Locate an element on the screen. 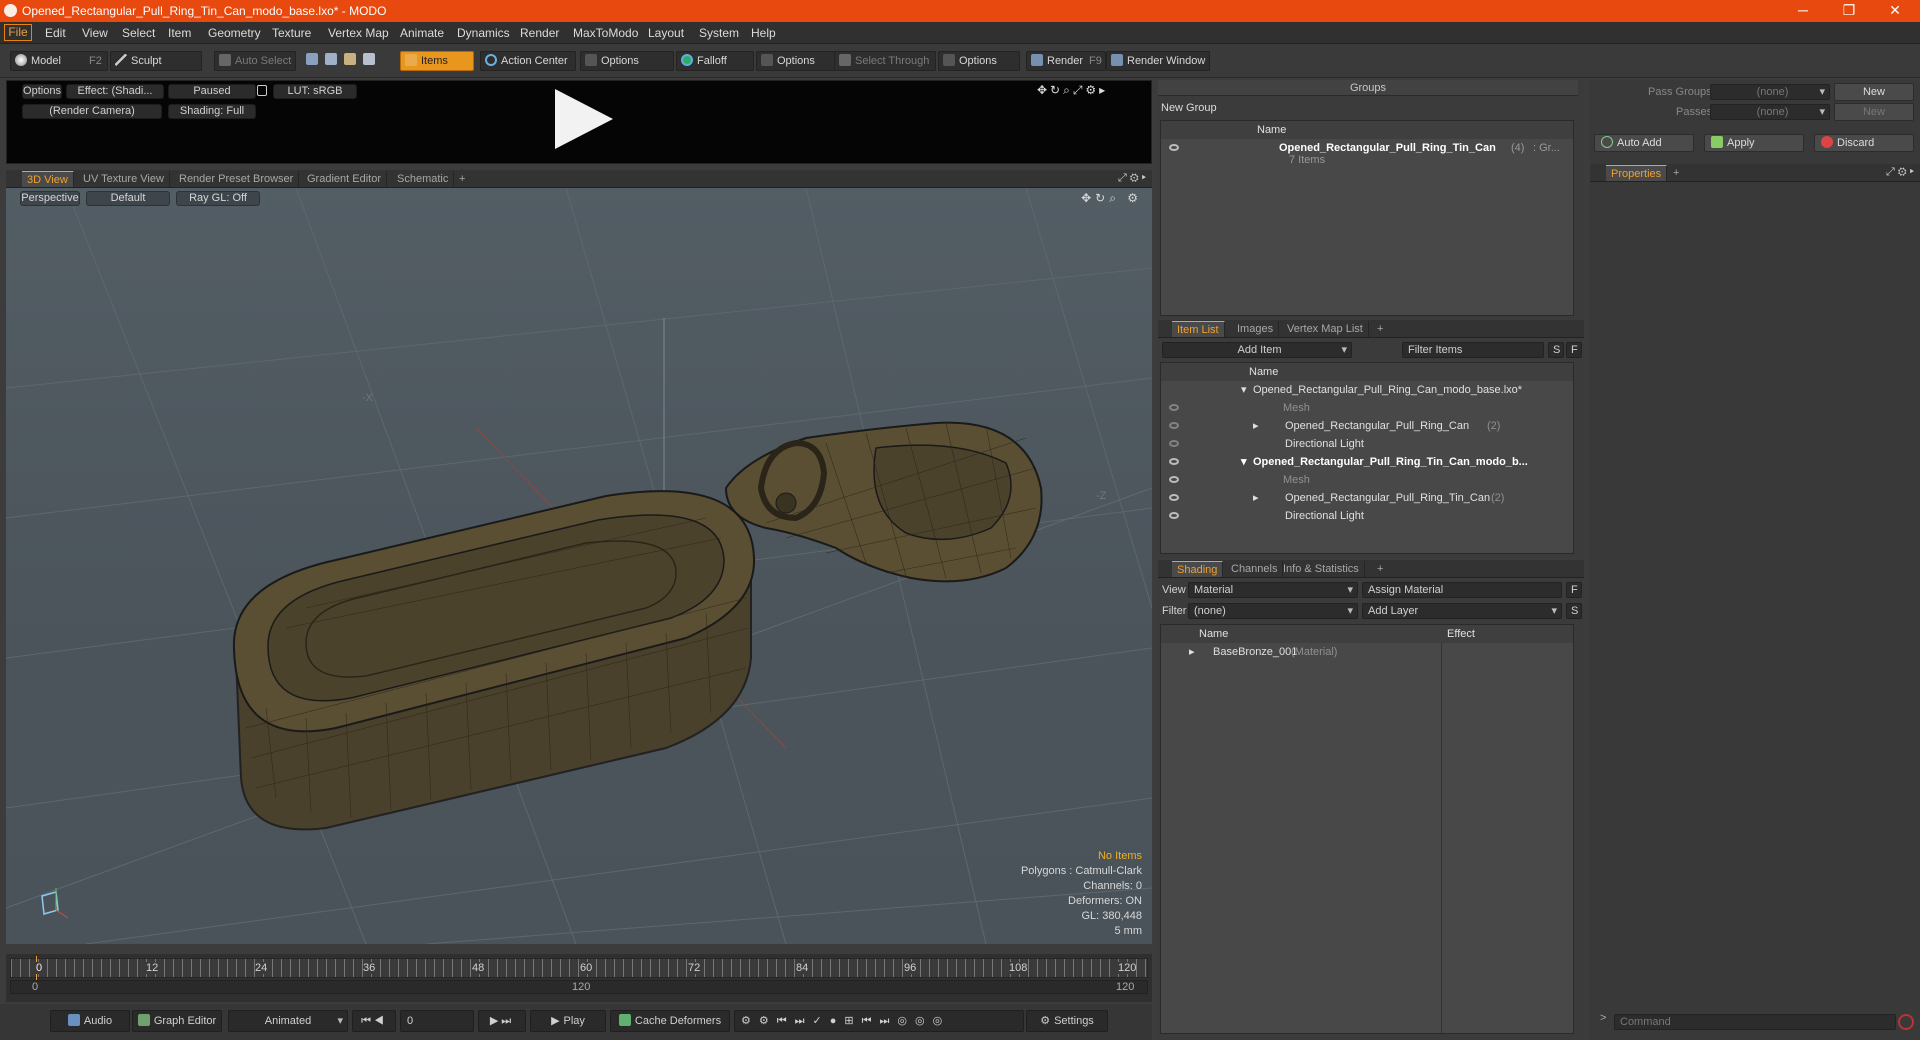  filter-items-input: Filter Items is located at coordinates (1473, 350).